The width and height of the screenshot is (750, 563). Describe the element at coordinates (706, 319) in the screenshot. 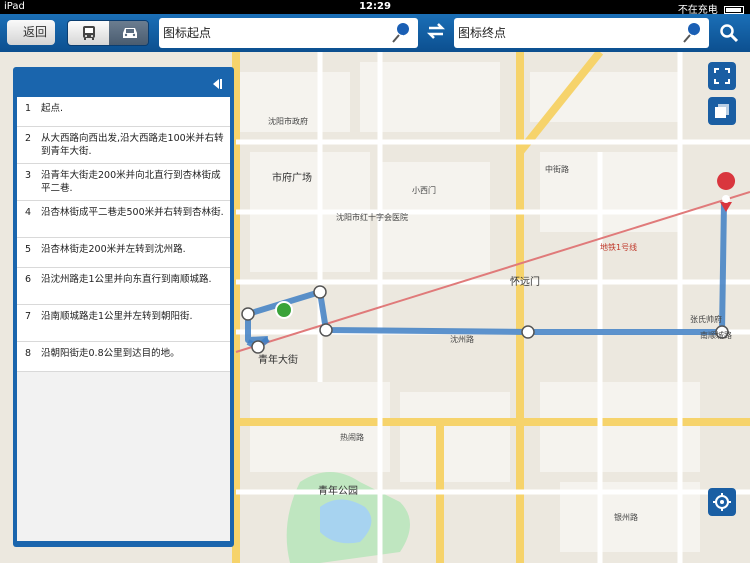

I see `map-label: 张氏帅府` at that location.